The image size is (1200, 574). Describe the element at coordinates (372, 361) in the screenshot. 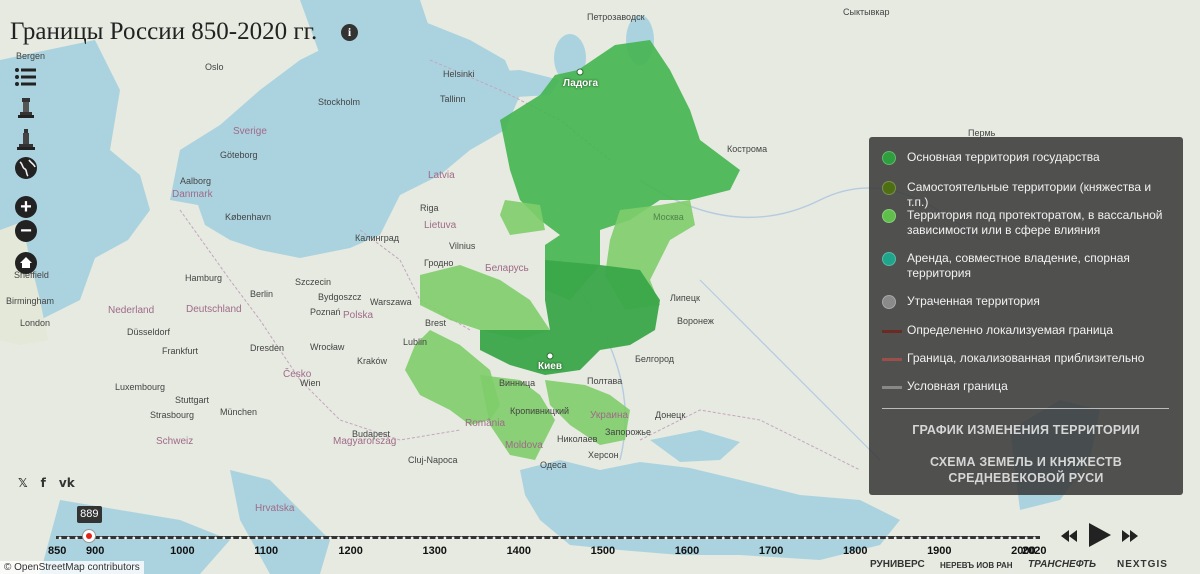

I see `map-city-label: Kraków` at that location.